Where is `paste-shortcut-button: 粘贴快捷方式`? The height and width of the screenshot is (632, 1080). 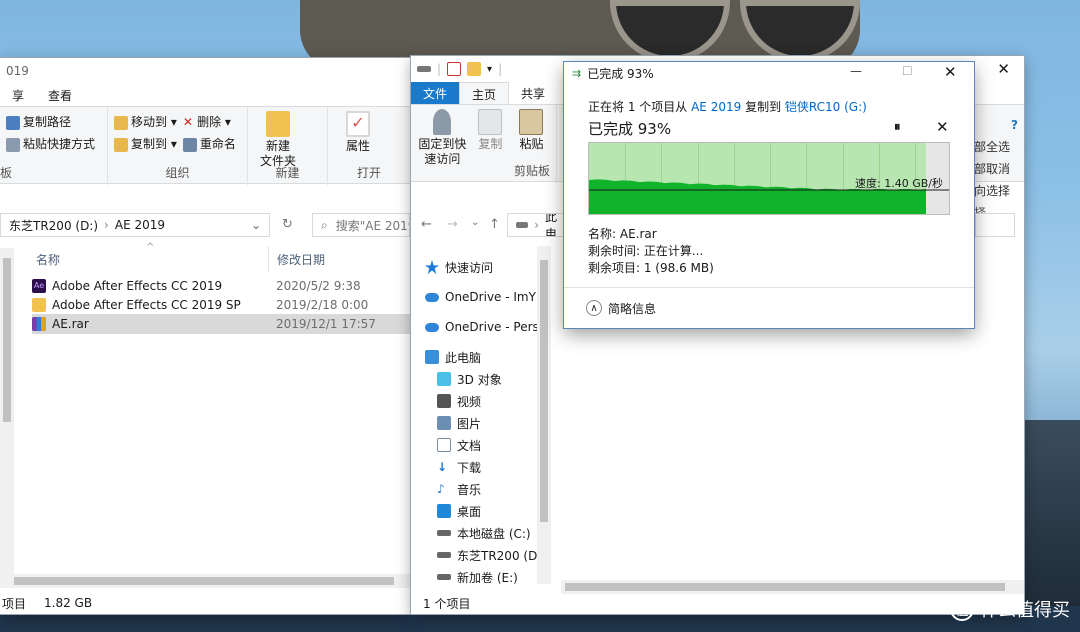
paste-shortcut-button: 粘贴快捷方式 is located at coordinates (53, 144).